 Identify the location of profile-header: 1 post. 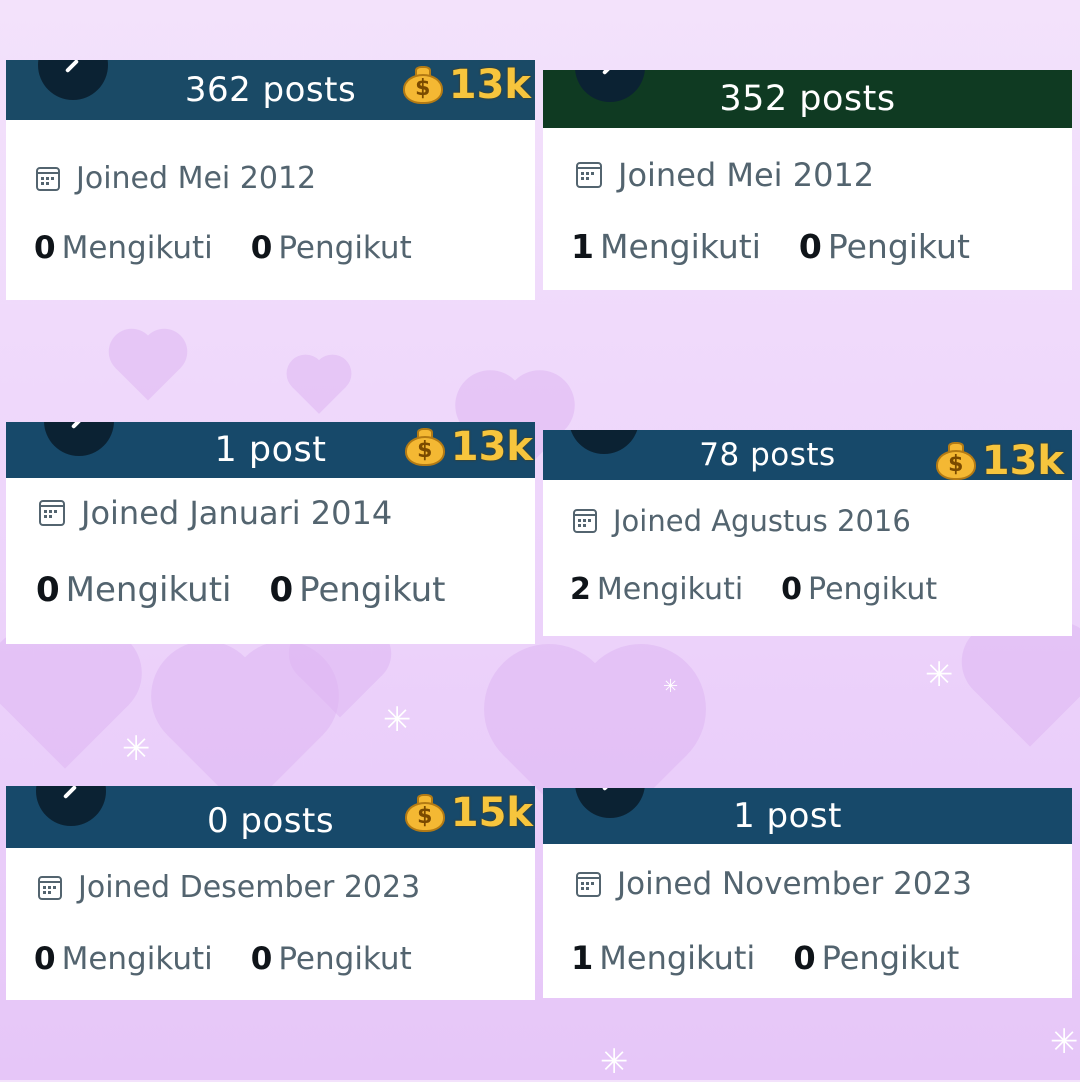
(807, 816).